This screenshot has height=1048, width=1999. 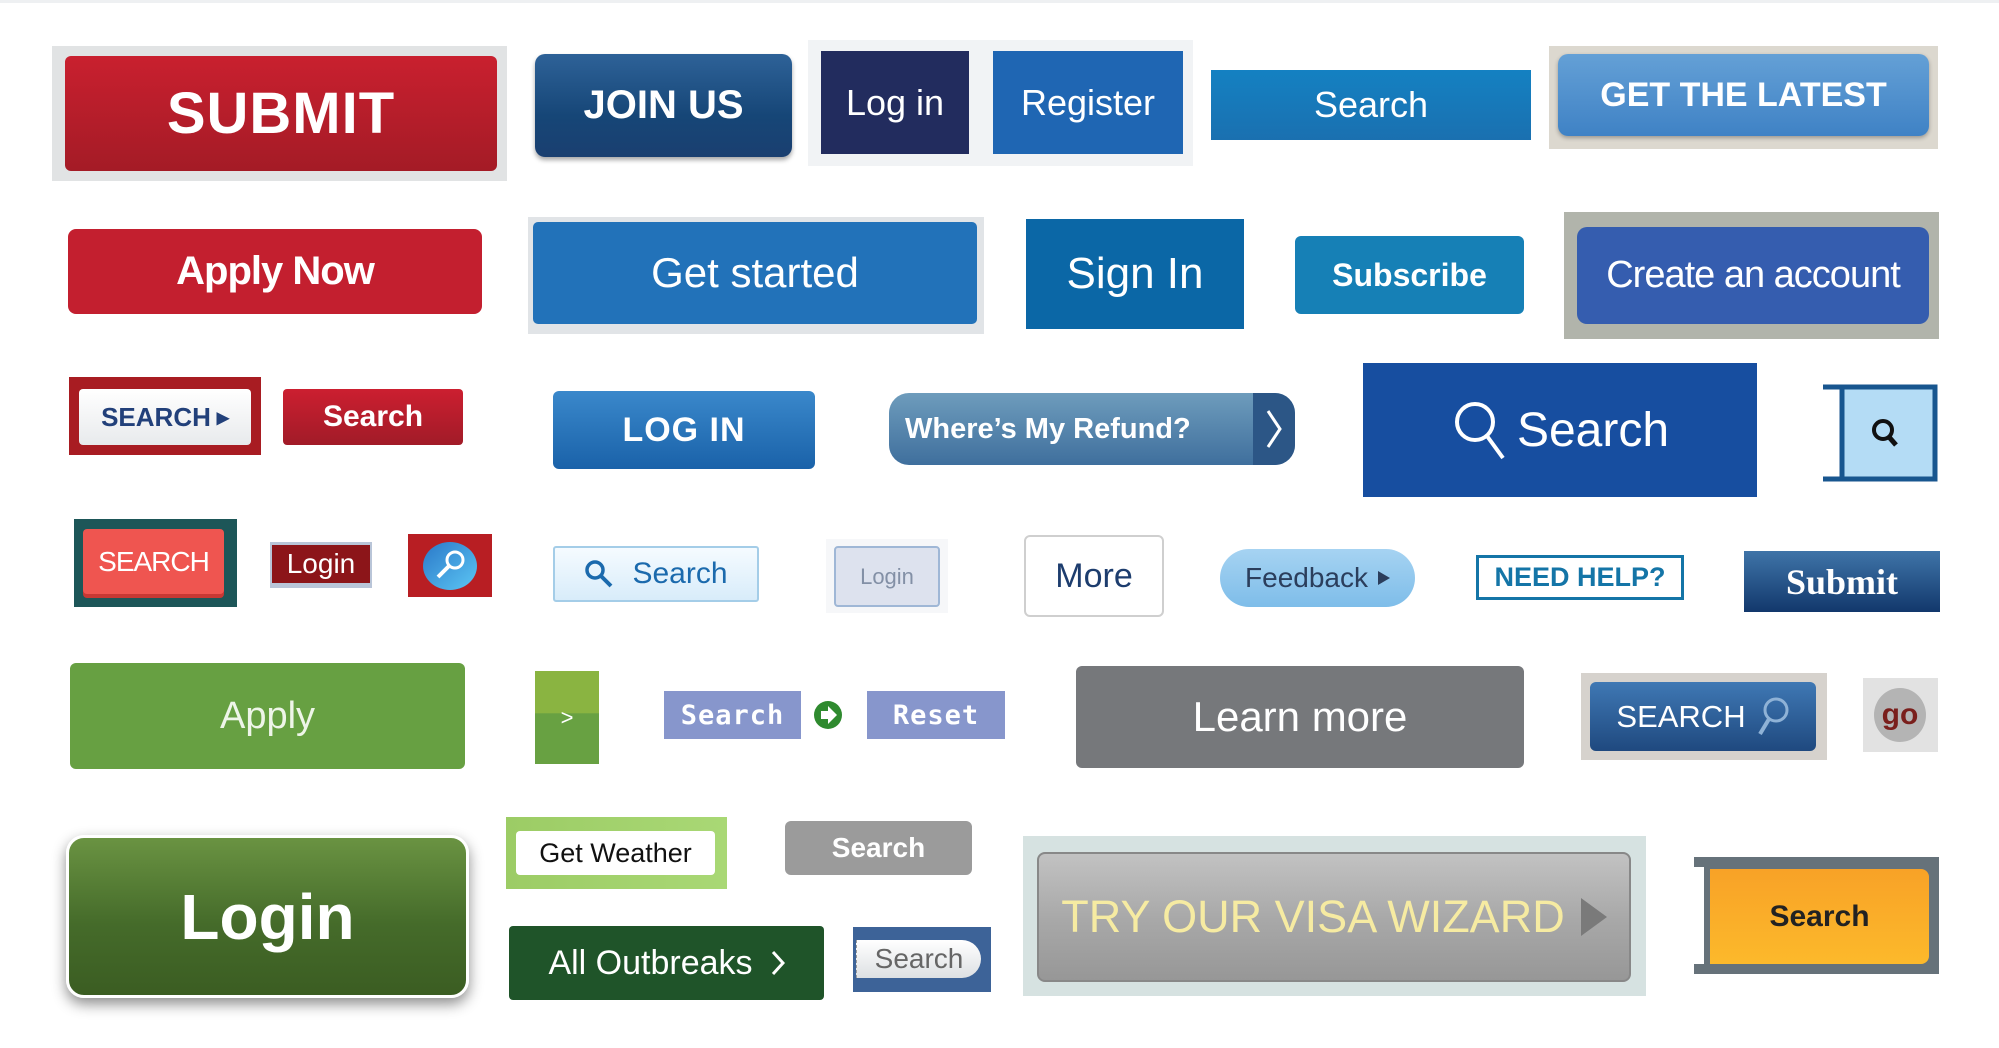 I want to click on go-button: go, so click(x=1900, y=715).